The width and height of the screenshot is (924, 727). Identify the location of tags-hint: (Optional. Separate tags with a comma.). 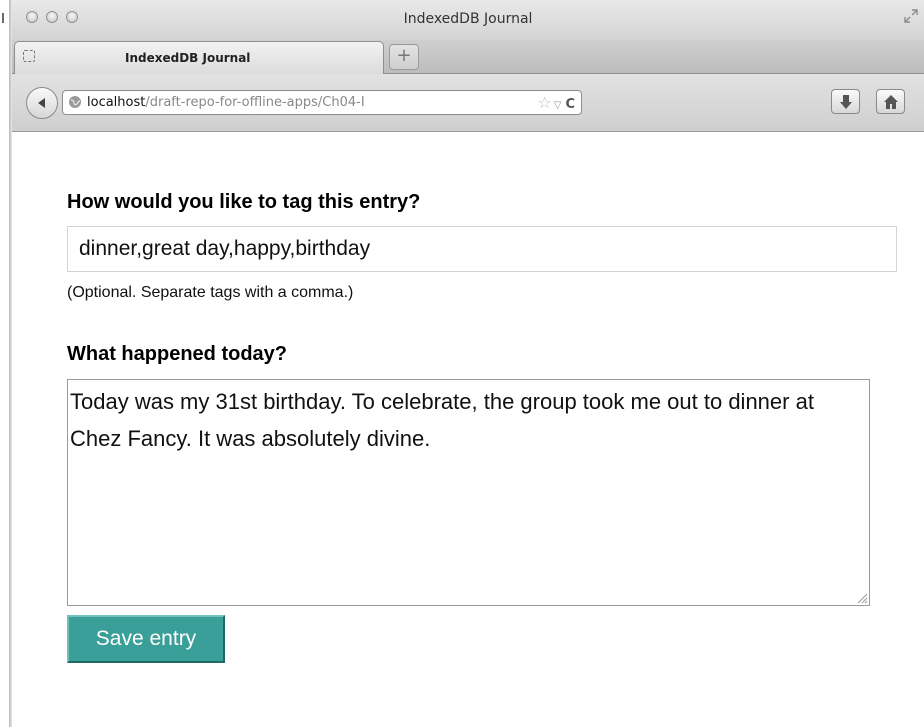
(210, 292).